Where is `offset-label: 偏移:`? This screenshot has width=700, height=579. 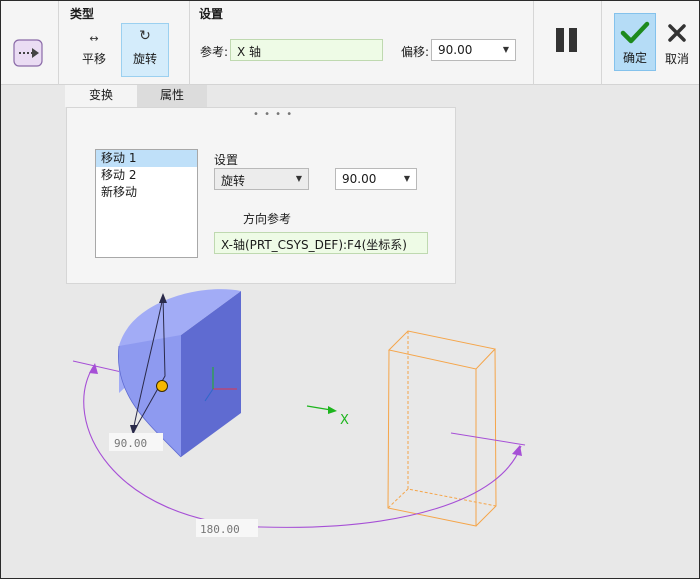
offset-label: 偏移: is located at coordinates (415, 52).